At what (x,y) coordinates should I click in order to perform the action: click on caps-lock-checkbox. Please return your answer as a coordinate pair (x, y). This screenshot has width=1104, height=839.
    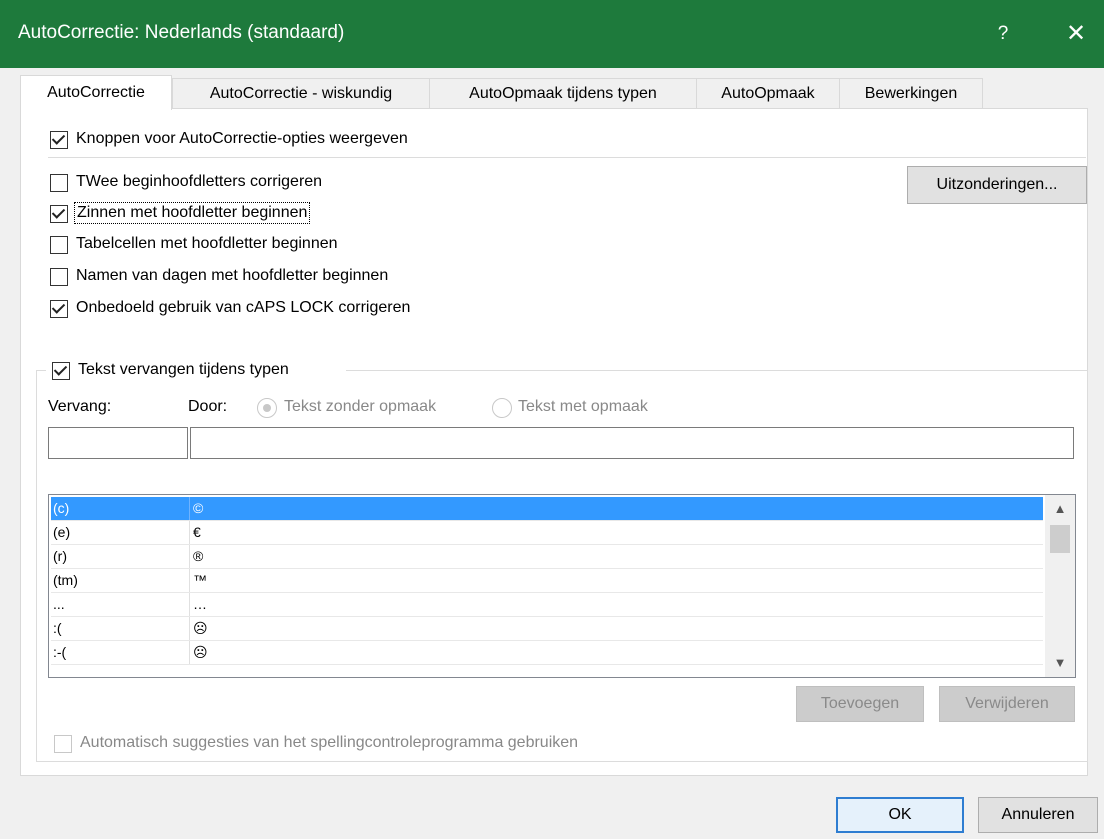
    Looking at the image, I should click on (59, 309).